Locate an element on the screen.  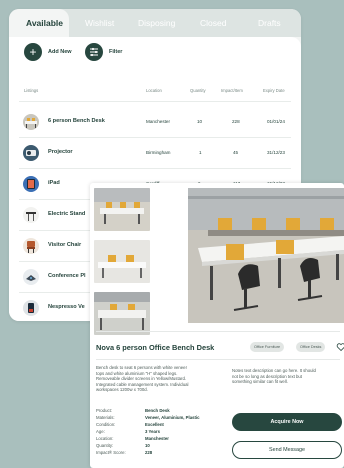
spec-label: Location: is located at coordinates (105, 438).